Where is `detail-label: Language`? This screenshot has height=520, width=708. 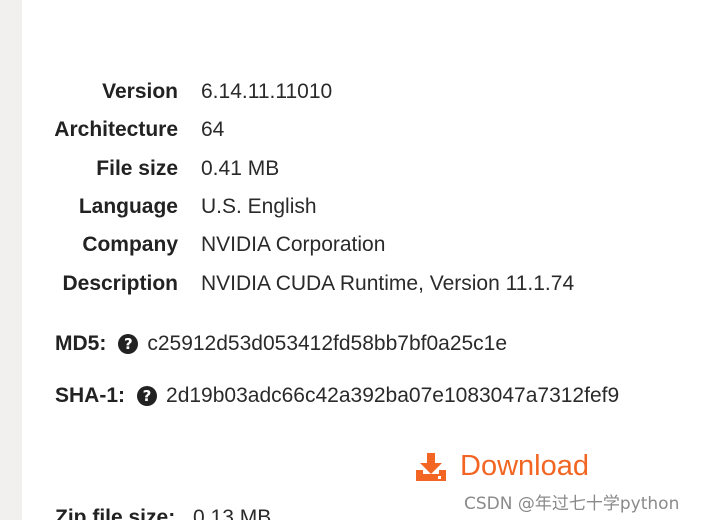
detail-label: Language is located at coordinates (128, 206).